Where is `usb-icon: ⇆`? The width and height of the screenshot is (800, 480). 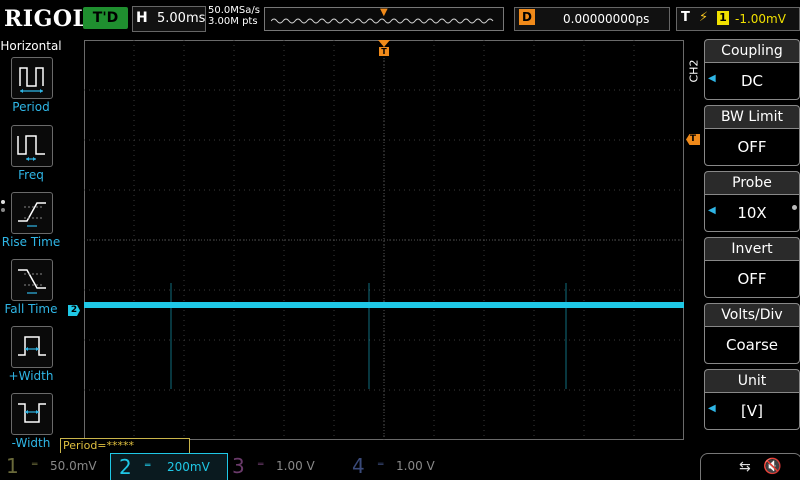
usb-icon: ⇆ is located at coordinates (745, 467).